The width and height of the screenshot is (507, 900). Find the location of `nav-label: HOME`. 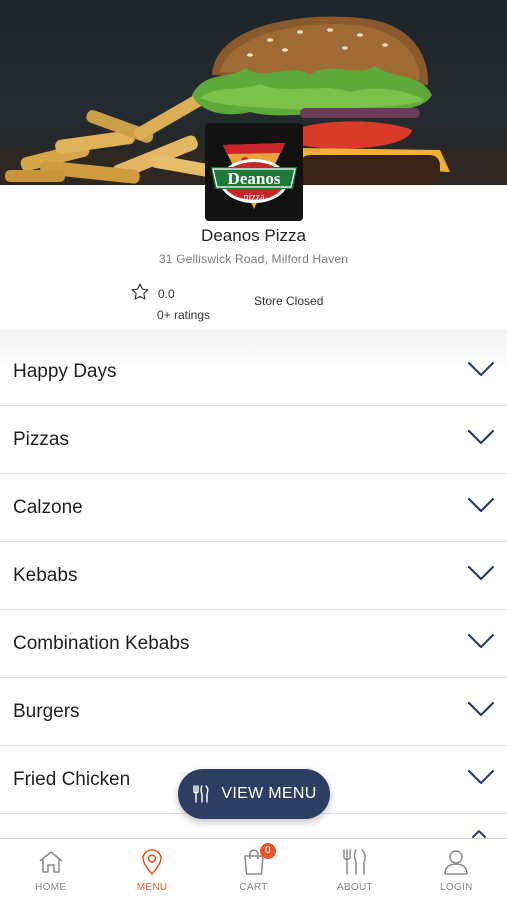

nav-label: HOME is located at coordinates (51, 887).